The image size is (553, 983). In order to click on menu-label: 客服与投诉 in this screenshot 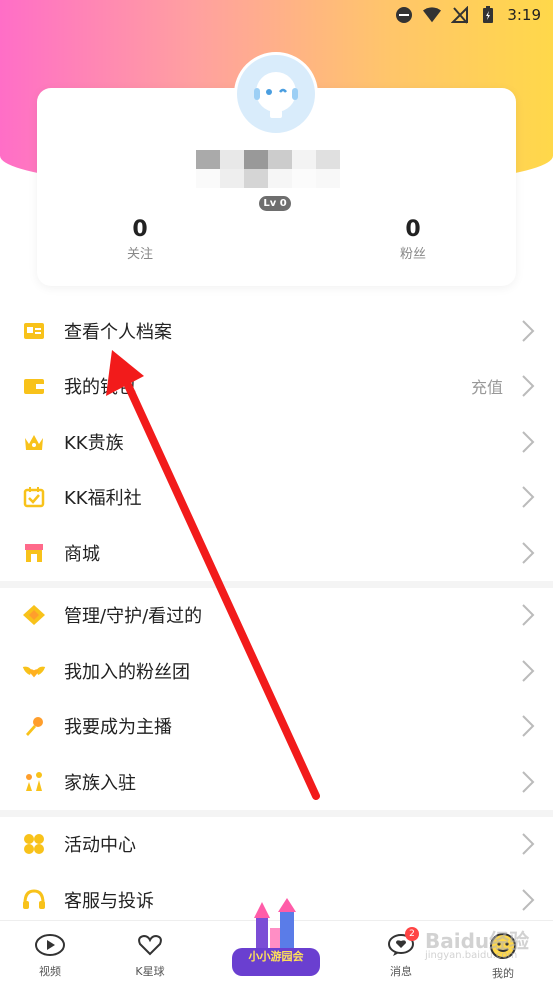, I will do `click(109, 901)`.